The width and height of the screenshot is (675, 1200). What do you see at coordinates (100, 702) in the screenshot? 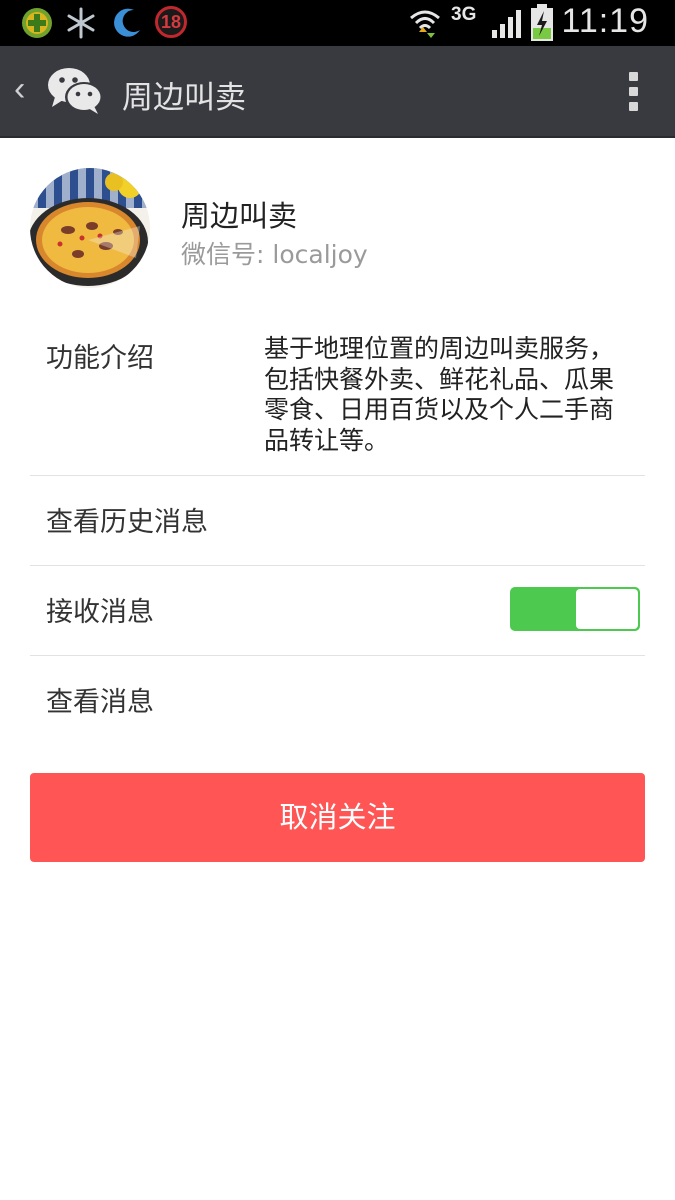
I see `view-messages-label: 查看消息` at bounding box center [100, 702].